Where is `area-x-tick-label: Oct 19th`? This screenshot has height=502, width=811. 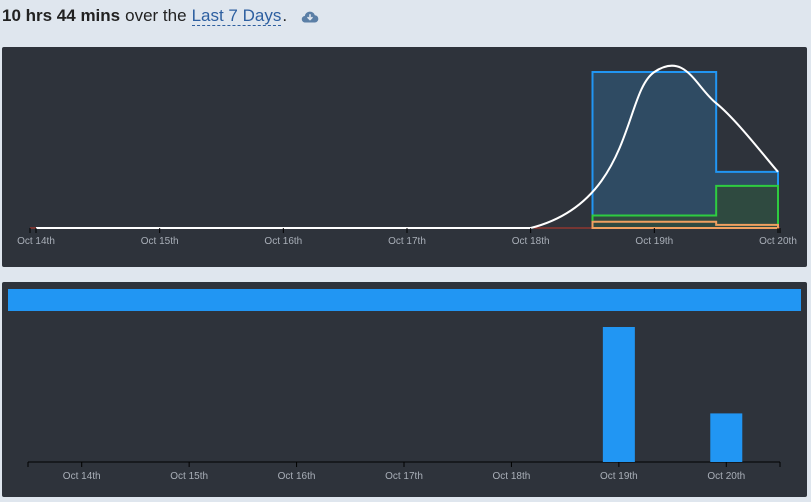
area-x-tick-label: Oct 19th is located at coordinates (654, 241).